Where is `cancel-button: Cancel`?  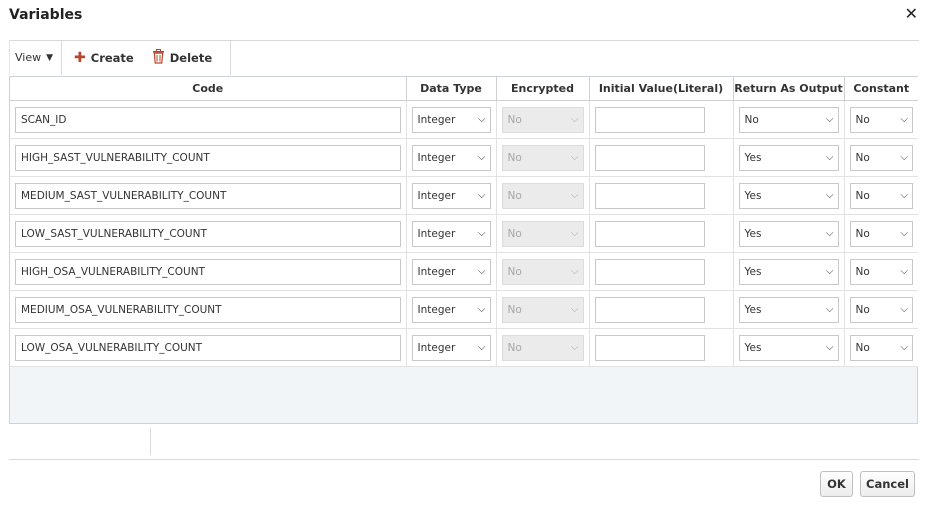
cancel-button: Cancel is located at coordinates (887, 484).